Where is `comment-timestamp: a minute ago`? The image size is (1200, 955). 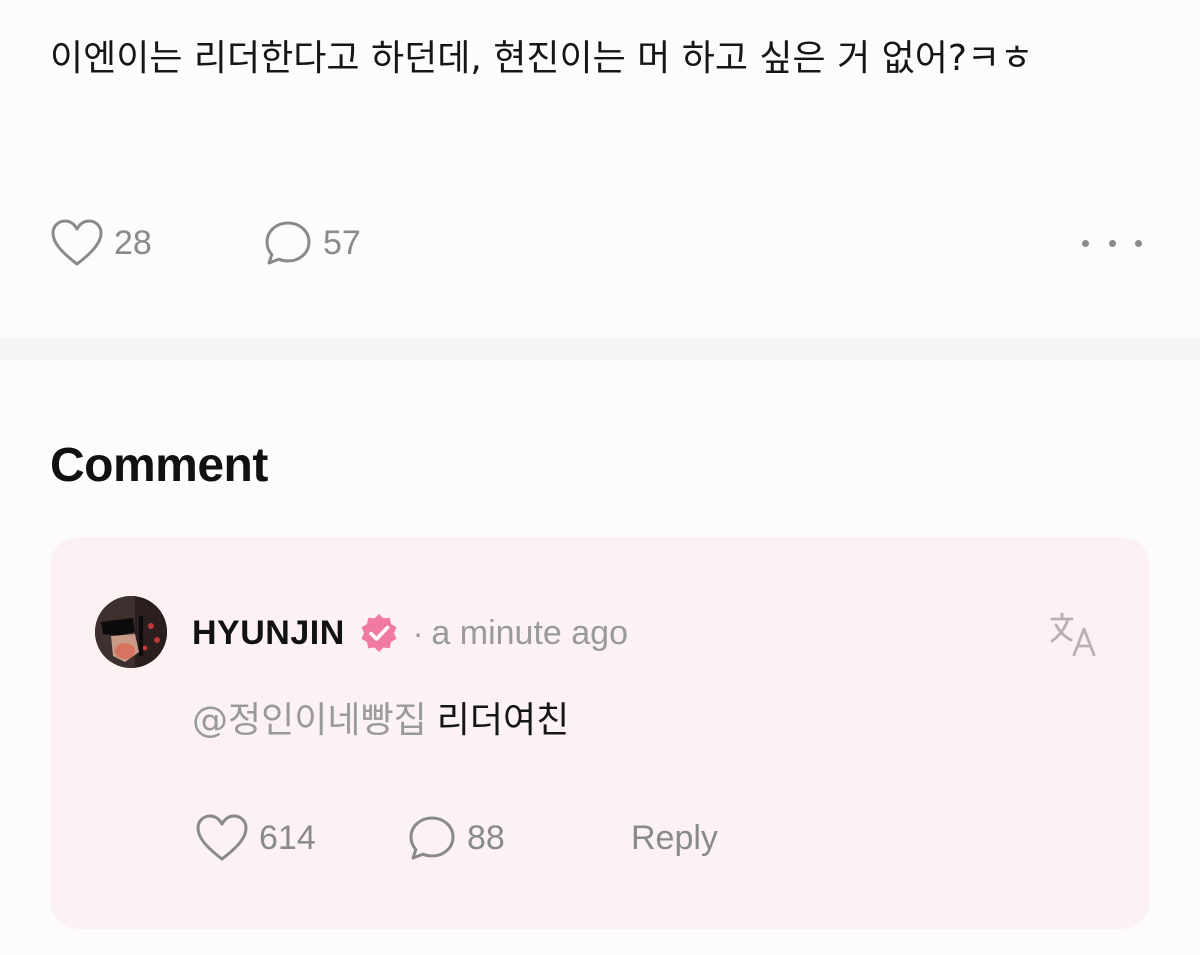 comment-timestamp: a minute ago is located at coordinates (529, 632).